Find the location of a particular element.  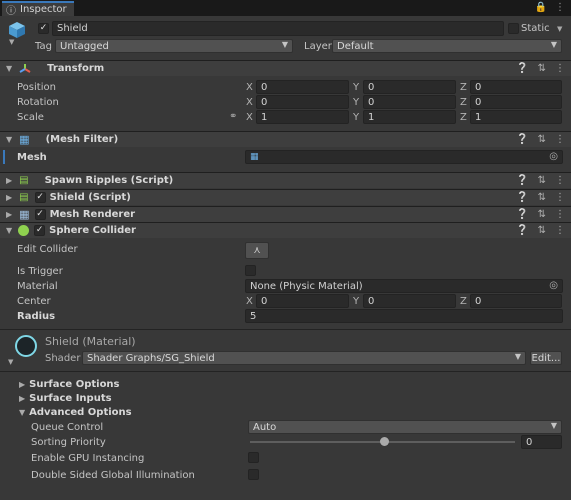

scale-y-field: 1 is located at coordinates (409, 117).